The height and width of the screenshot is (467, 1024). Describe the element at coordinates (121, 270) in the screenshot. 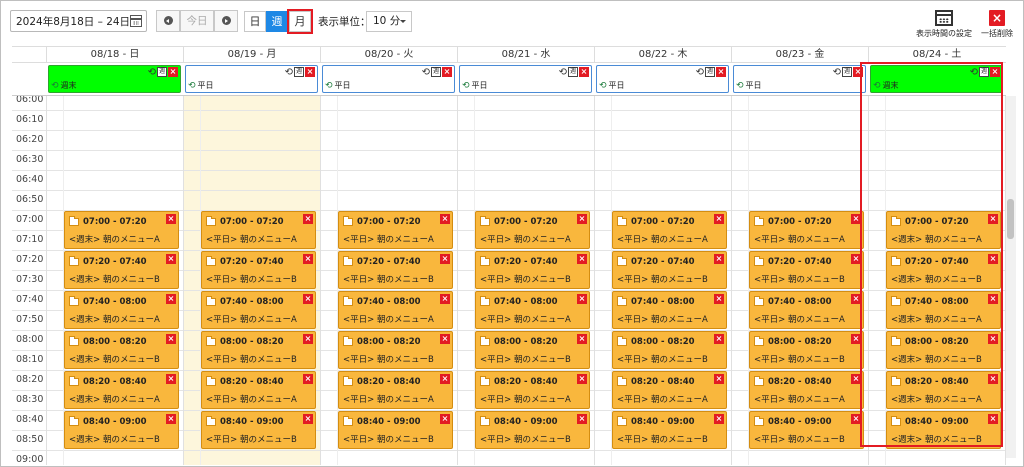

I see `calendar-event: 07:20 - 07:40 <週末> 朝のメニューB ×` at that location.